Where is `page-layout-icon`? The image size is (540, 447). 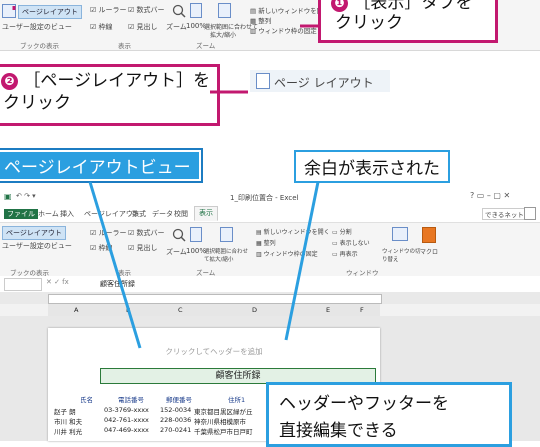 page-layout-icon is located at coordinates (263, 81).